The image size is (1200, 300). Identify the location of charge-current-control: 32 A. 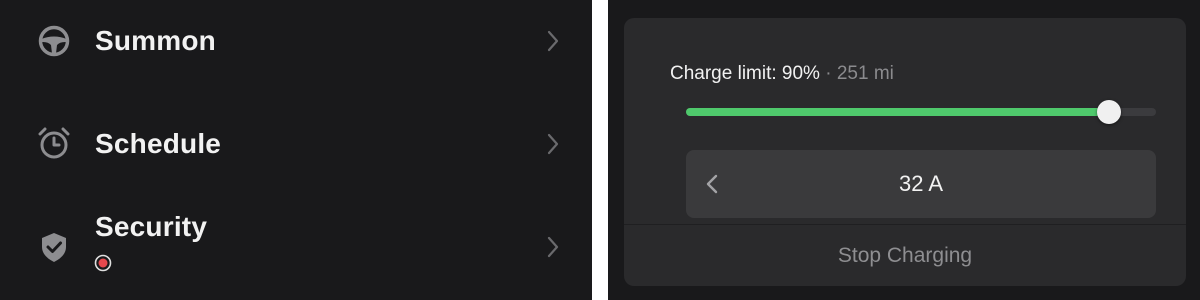
(921, 184).